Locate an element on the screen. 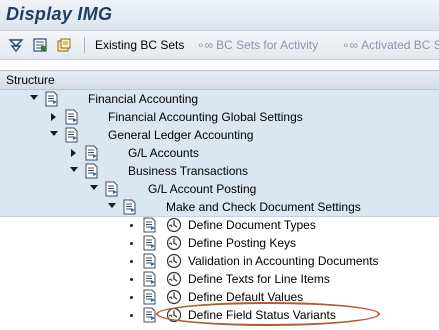 The height and width of the screenshot is (330, 439). tree-activity-label: Validation in Accounting Documents is located at coordinates (283, 261).